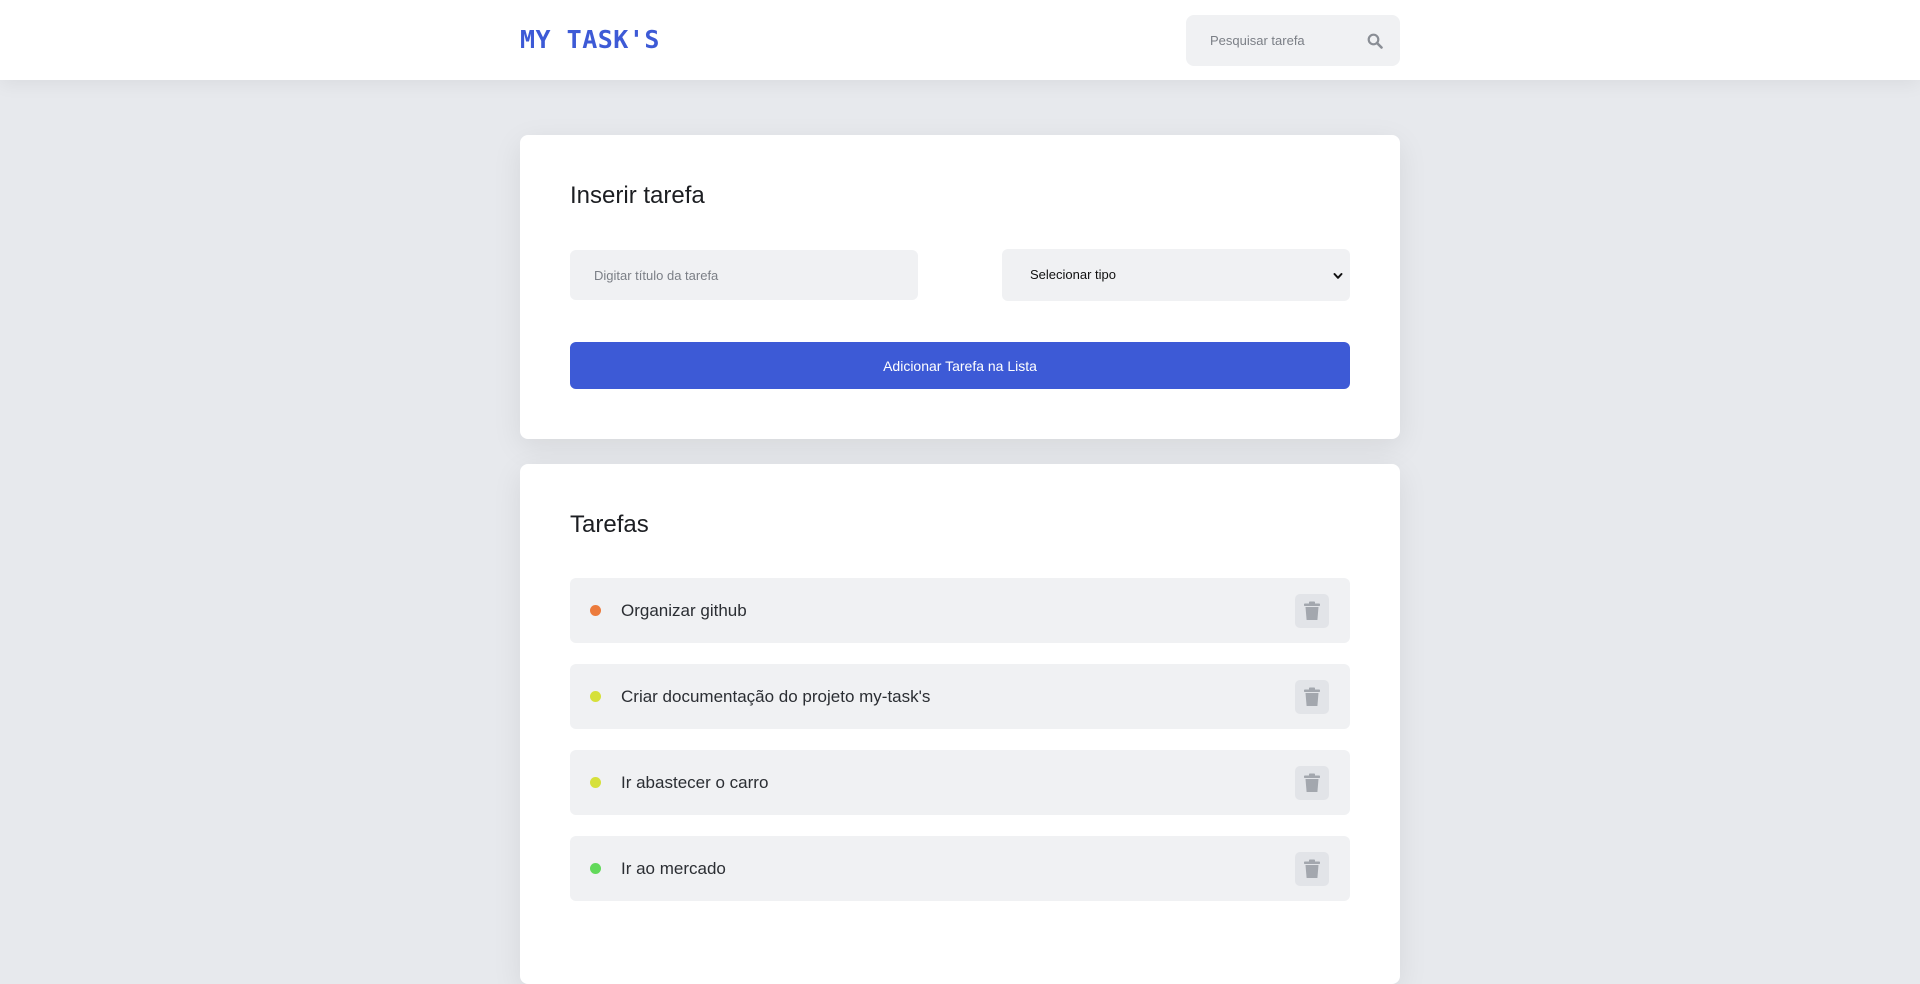 The image size is (1920, 984). Describe the element at coordinates (673, 868) in the screenshot. I see `task-label: Ir ao mercado` at that location.